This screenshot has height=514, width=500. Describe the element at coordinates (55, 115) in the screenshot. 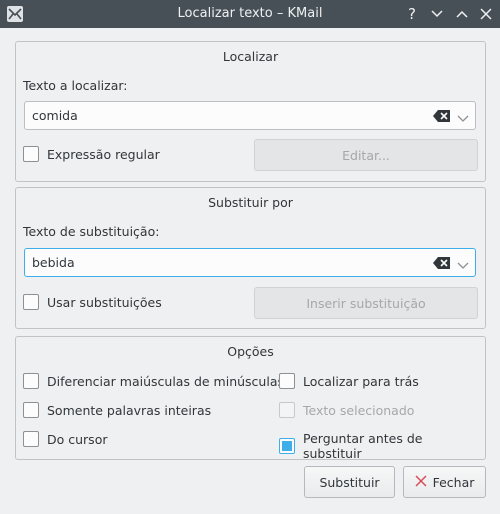

I see `find-text-value: comida` at that location.